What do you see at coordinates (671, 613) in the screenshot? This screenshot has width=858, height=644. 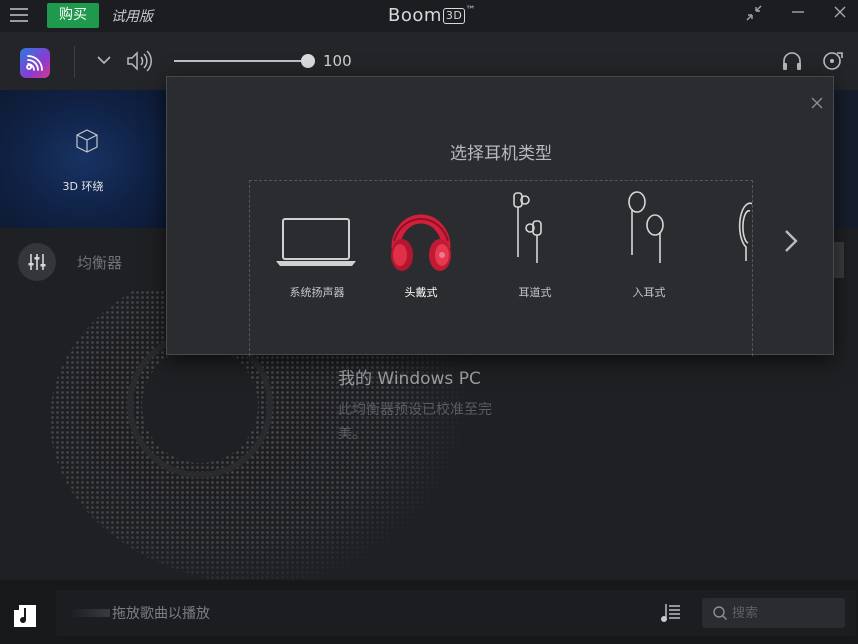 I see `playlist-icon` at bounding box center [671, 613].